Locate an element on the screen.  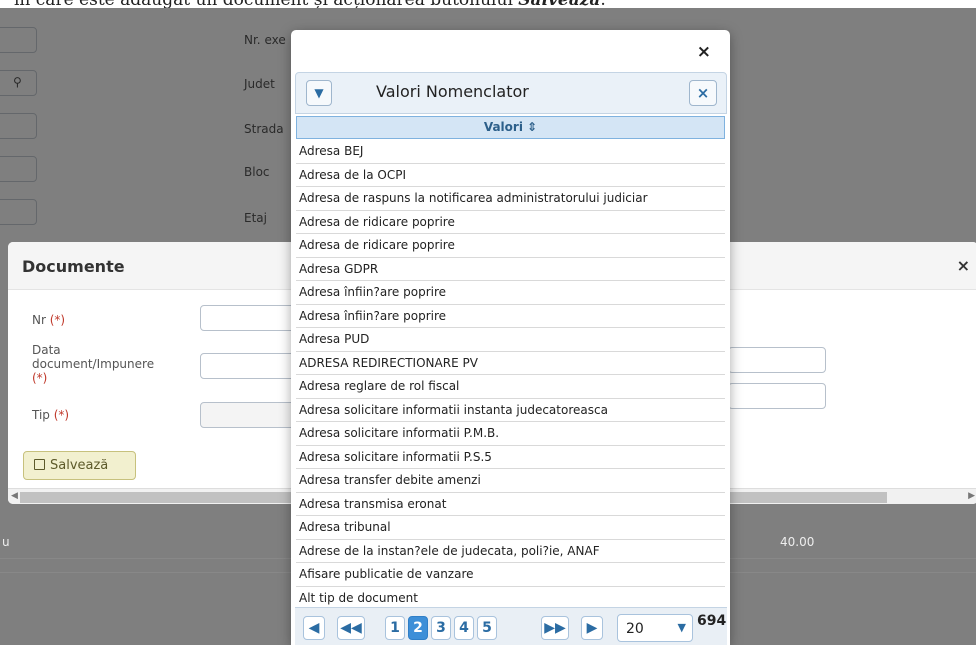
list-item: Adresa transmisa eronat is located at coordinates (510, 504).